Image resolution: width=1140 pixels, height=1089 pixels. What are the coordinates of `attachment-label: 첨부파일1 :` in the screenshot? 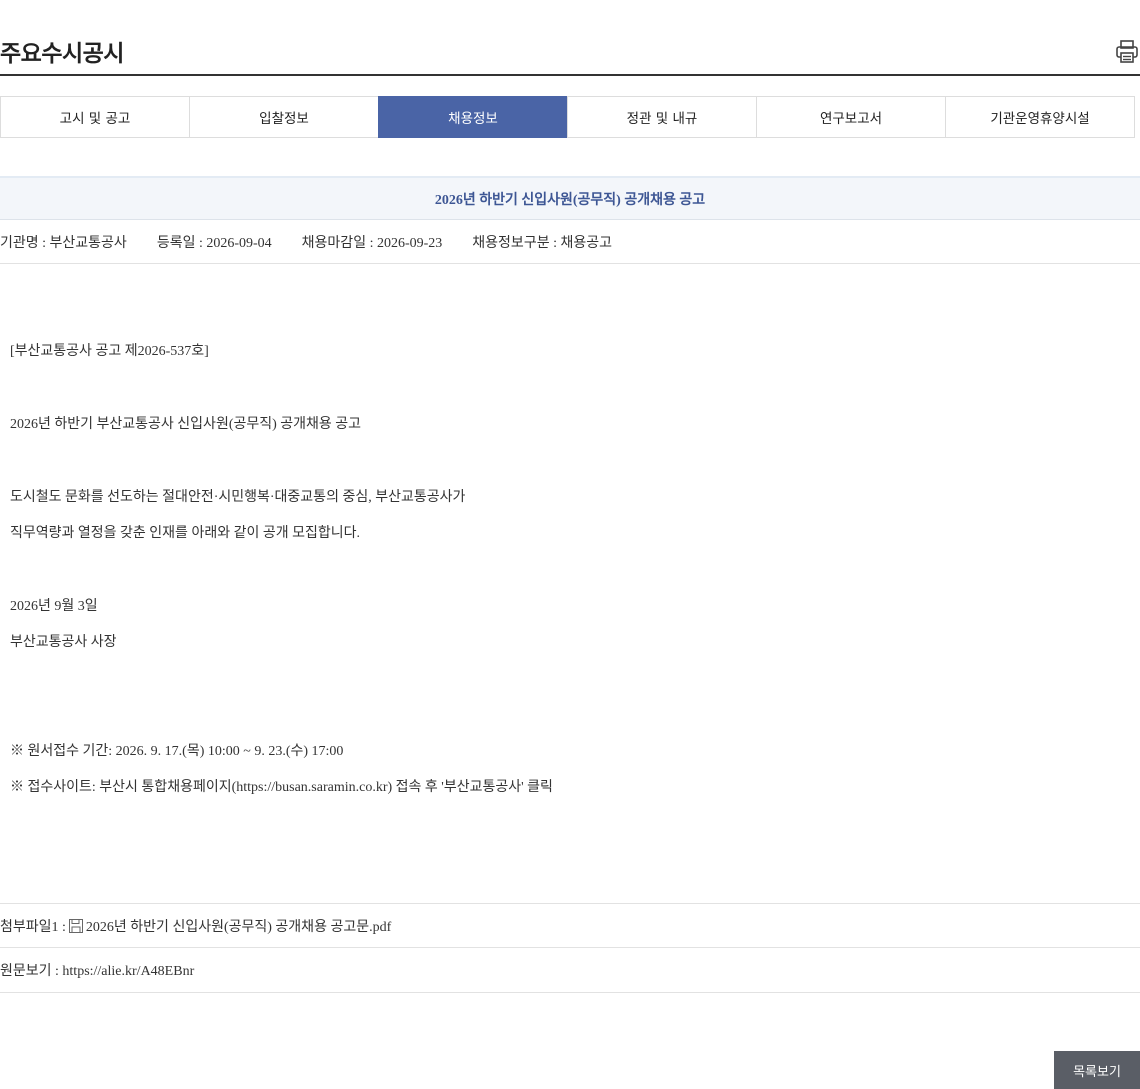 It's located at (33, 927).